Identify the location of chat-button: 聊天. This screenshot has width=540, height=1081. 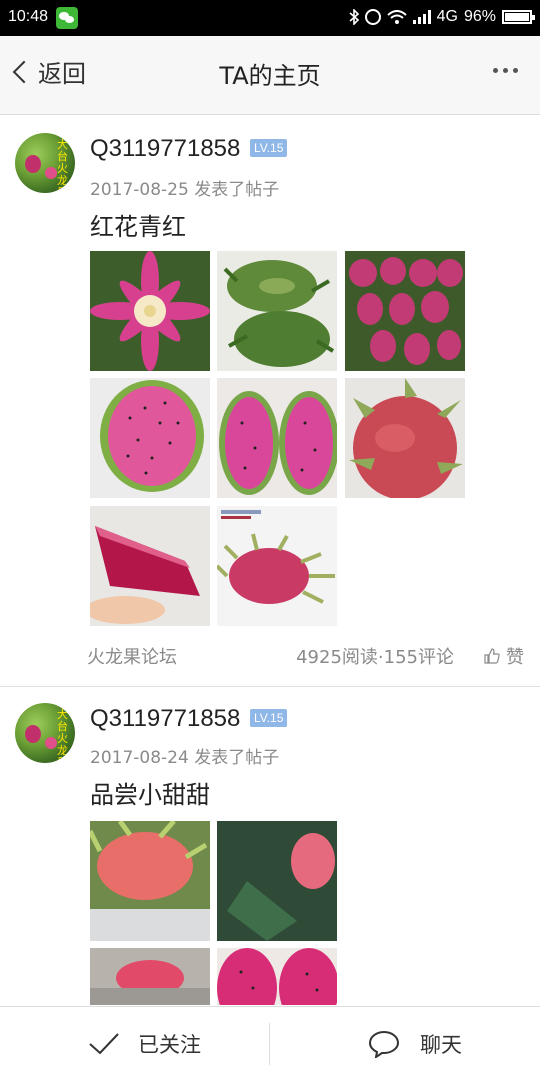
(415, 1044).